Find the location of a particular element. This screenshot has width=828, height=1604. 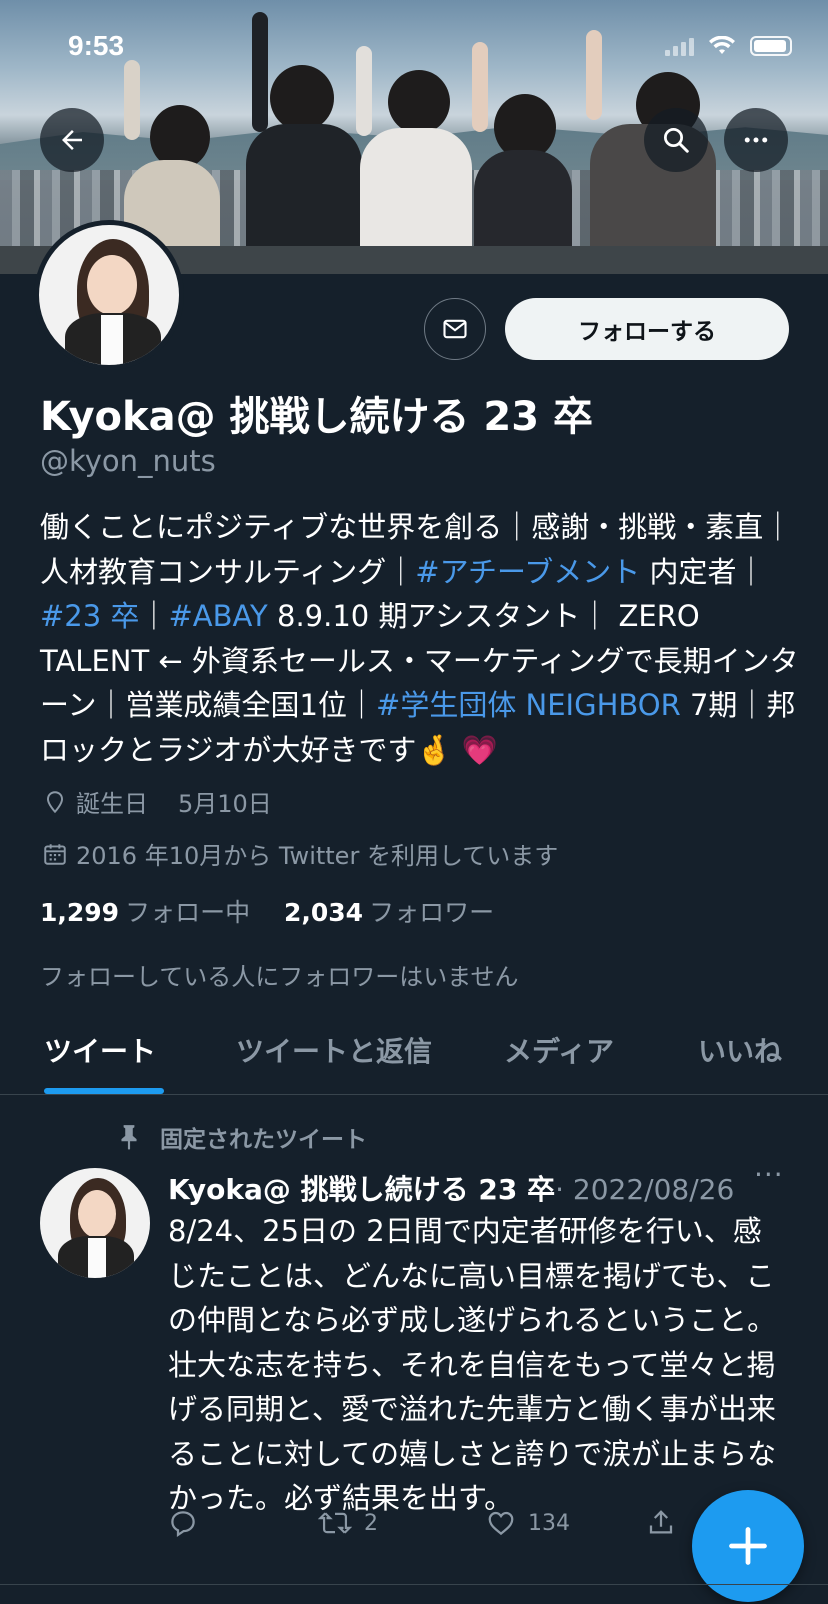

follow-button: フォローする is located at coordinates (647, 329).